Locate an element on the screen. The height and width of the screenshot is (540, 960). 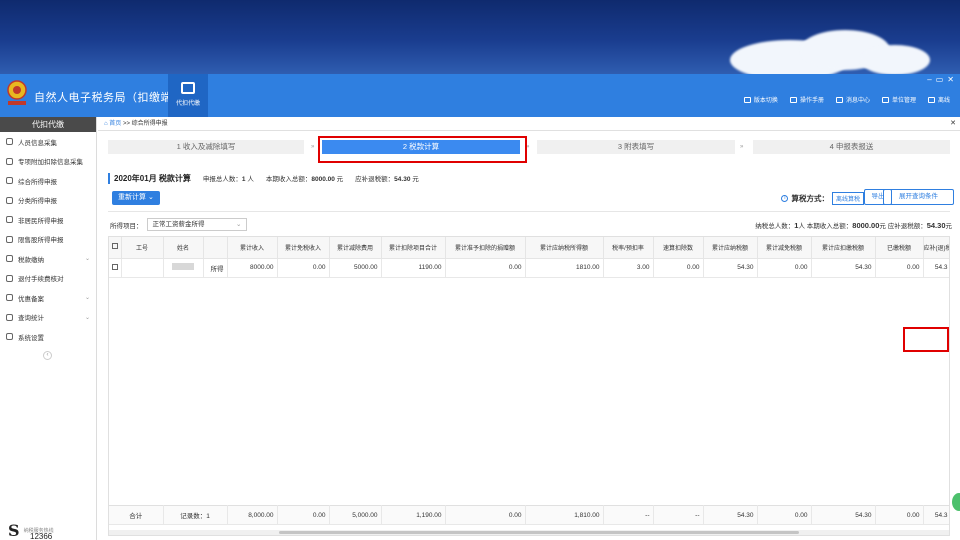
sidebar-item-label: 专项附加扣除信息采集 is located at coordinates (50, 163).